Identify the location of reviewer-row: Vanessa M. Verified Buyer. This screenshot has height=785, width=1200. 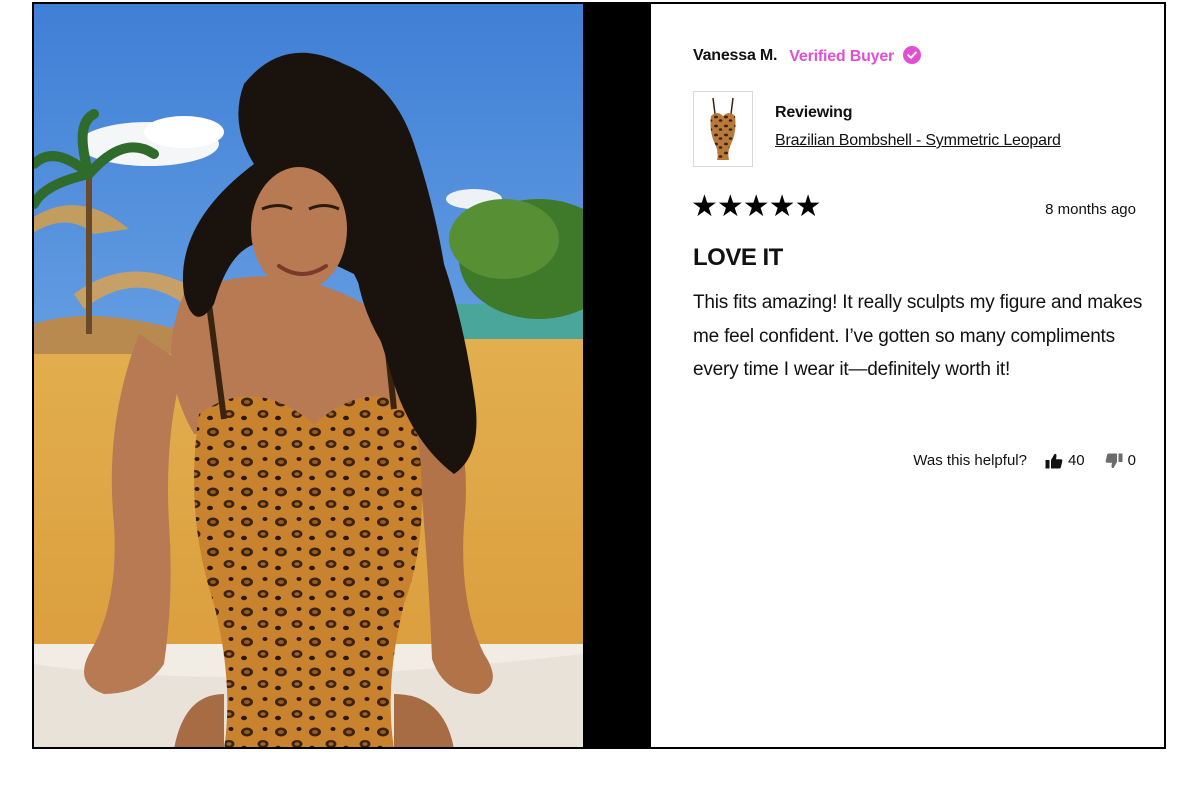
(807, 56).